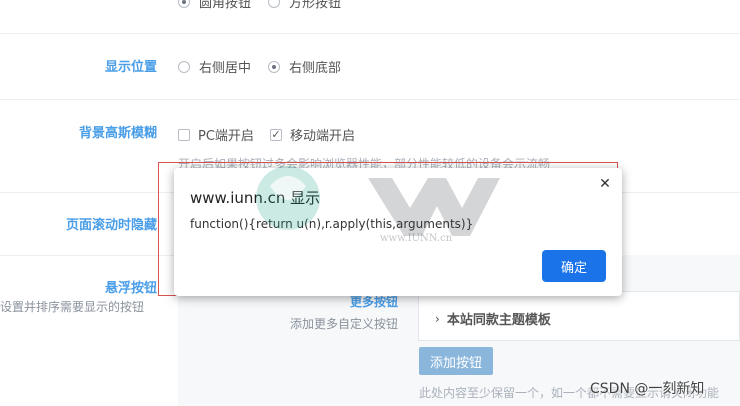 Image resolution: width=740 pixels, height=406 pixels. I want to click on blur-label: 背景高斯模糊, so click(117, 133).